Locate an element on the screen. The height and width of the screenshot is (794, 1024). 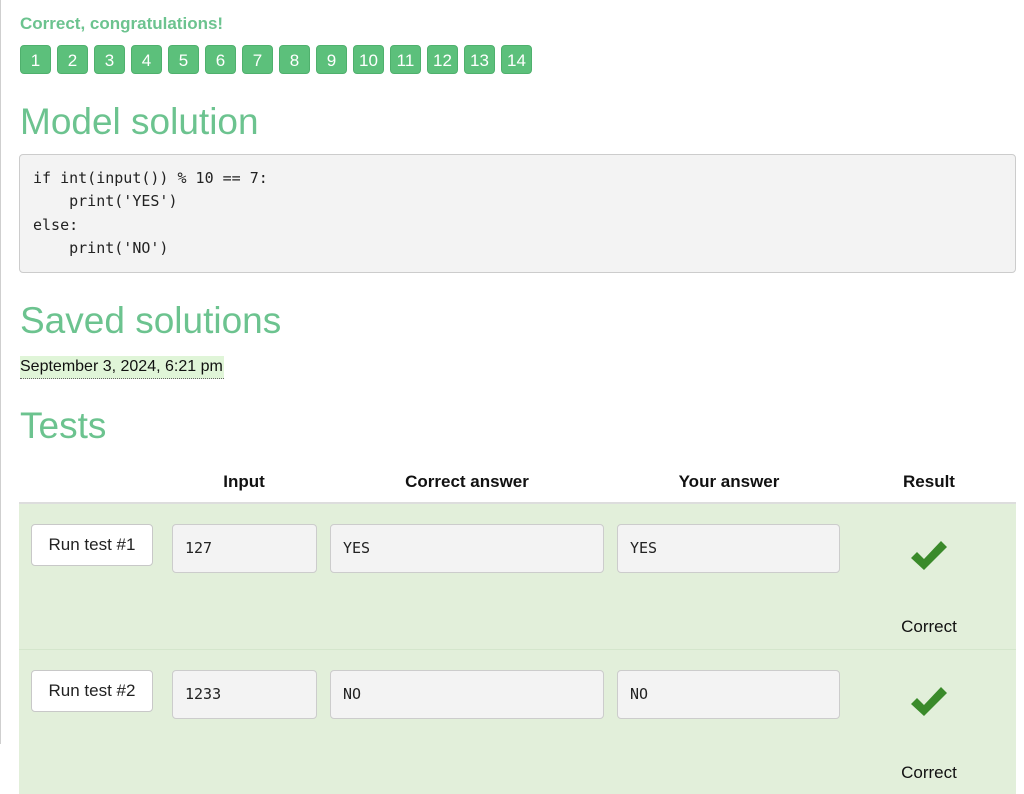
step-badge-14: 14 is located at coordinates (516, 59).